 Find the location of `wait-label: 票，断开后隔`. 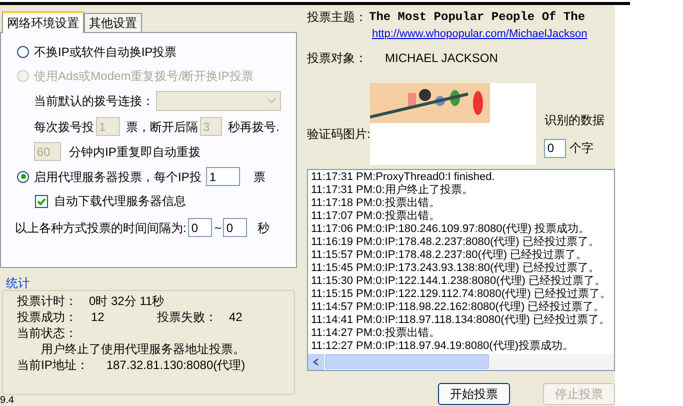

wait-label: 票，断开后隔 is located at coordinates (162, 127).